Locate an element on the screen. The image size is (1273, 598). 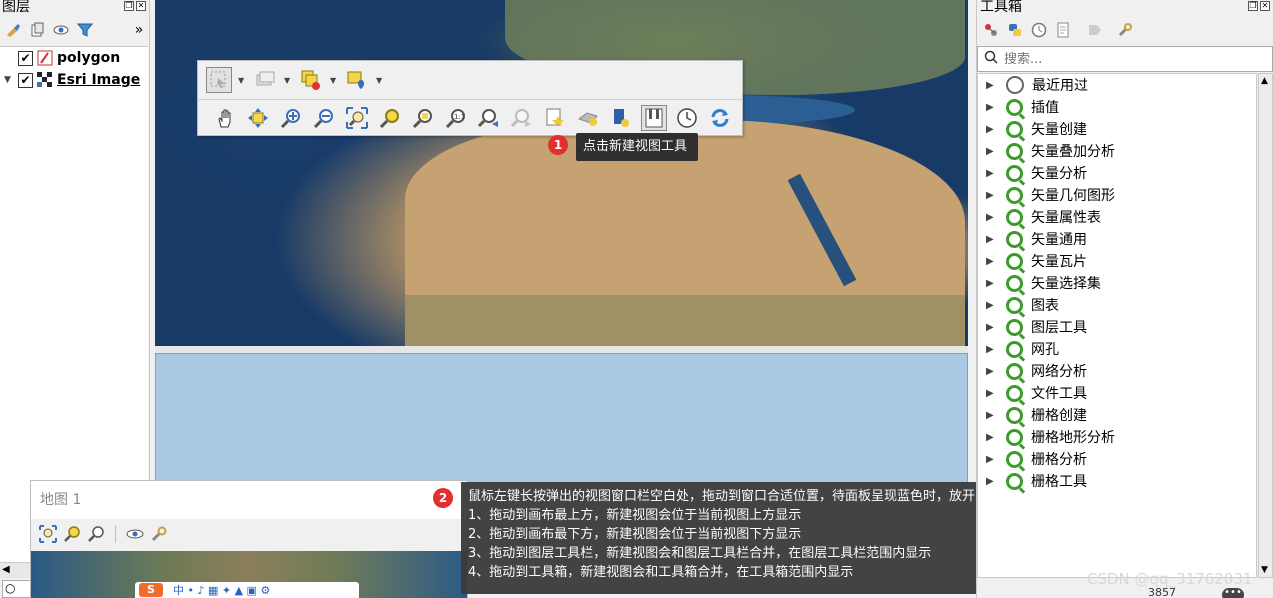
toolbox-item: ▶ 图表 is located at coordinates (1117, 305).